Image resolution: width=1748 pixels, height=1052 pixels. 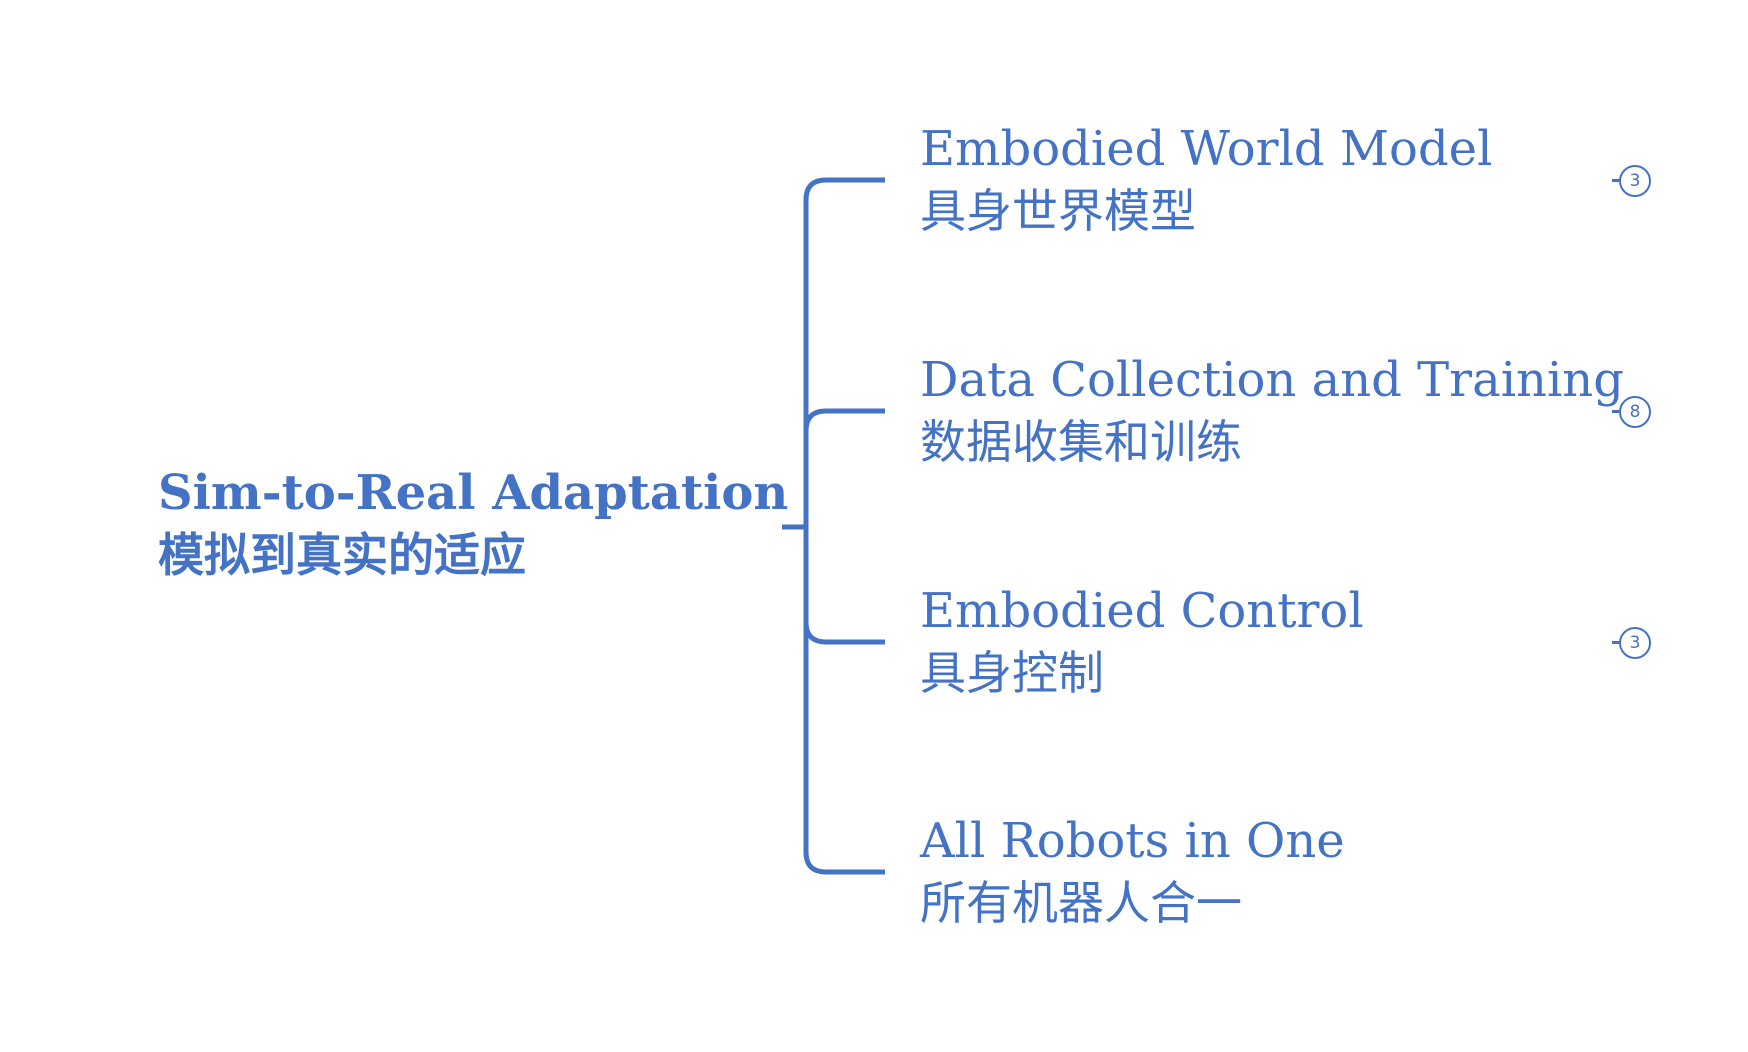 What do you see at coordinates (1012, 673) in the screenshot?
I see `branch-title-zh: 具身控制` at bounding box center [1012, 673].